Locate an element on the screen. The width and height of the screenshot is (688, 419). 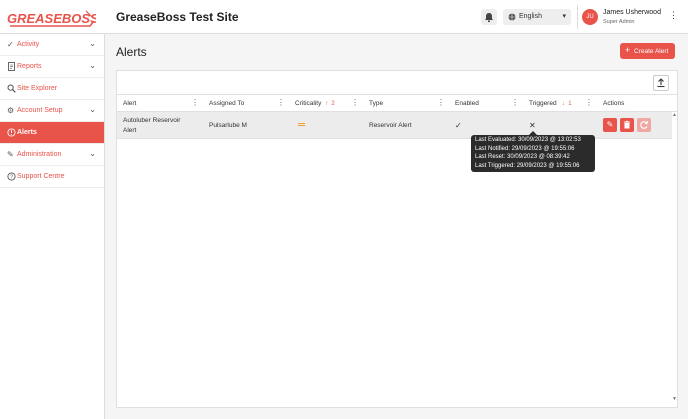
edit-button: ✎ is located at coordinates (610, 125).